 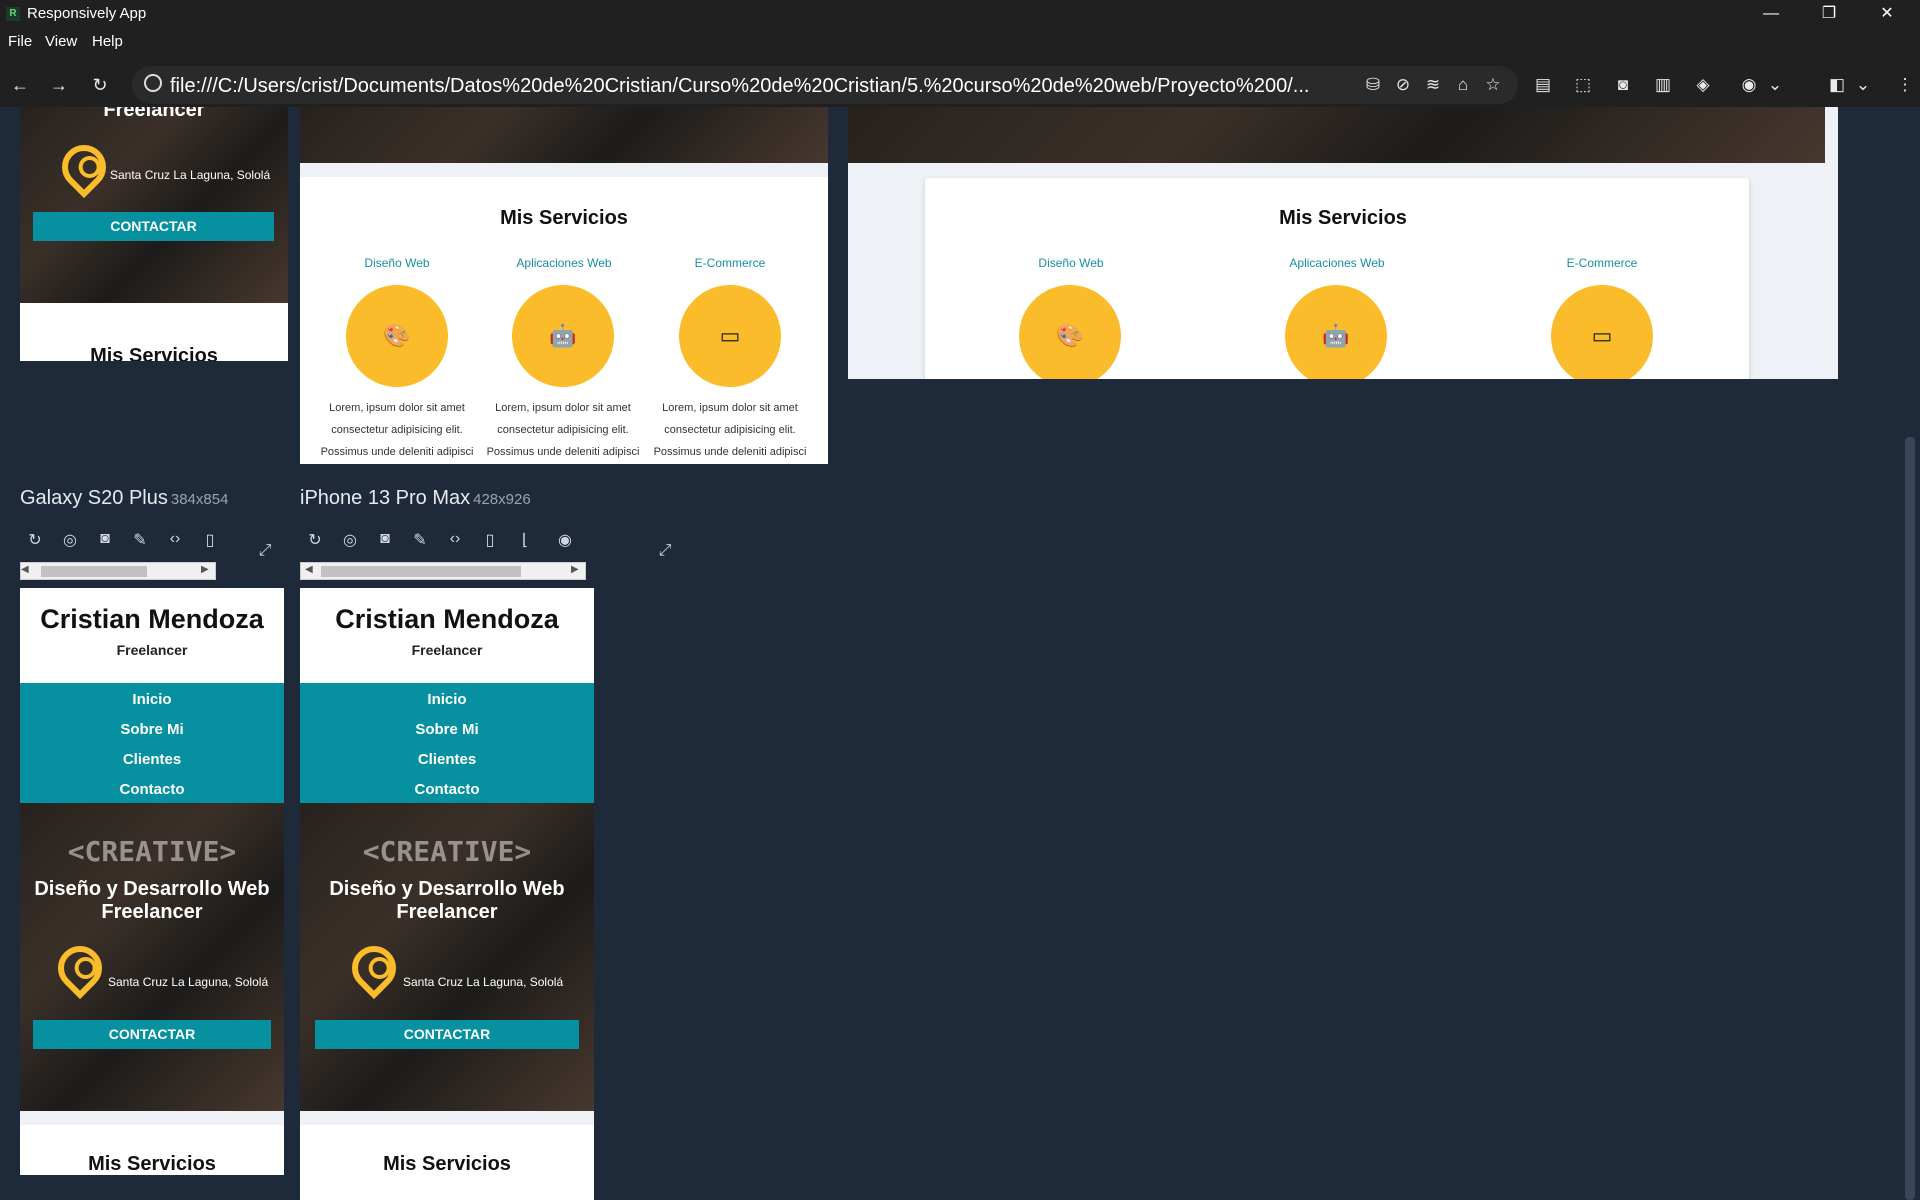 I want to click on device-name: Galaxy S20 Plus 384x854, so click(x=124, y=498).